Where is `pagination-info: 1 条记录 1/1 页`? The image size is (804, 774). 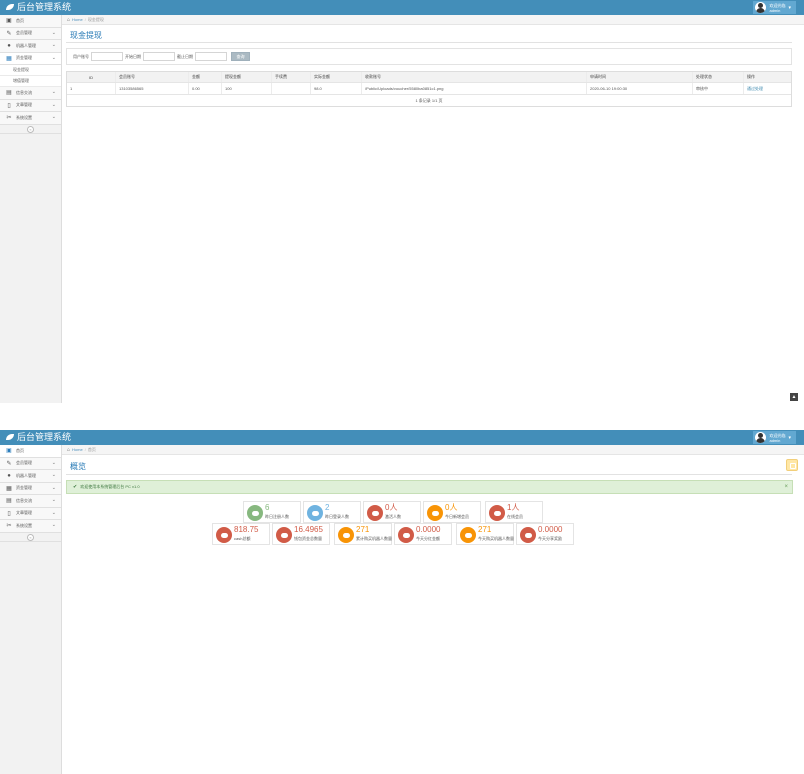
pagination-info: 1 条记录 1/1 页 is located at coordinates (429, 100).